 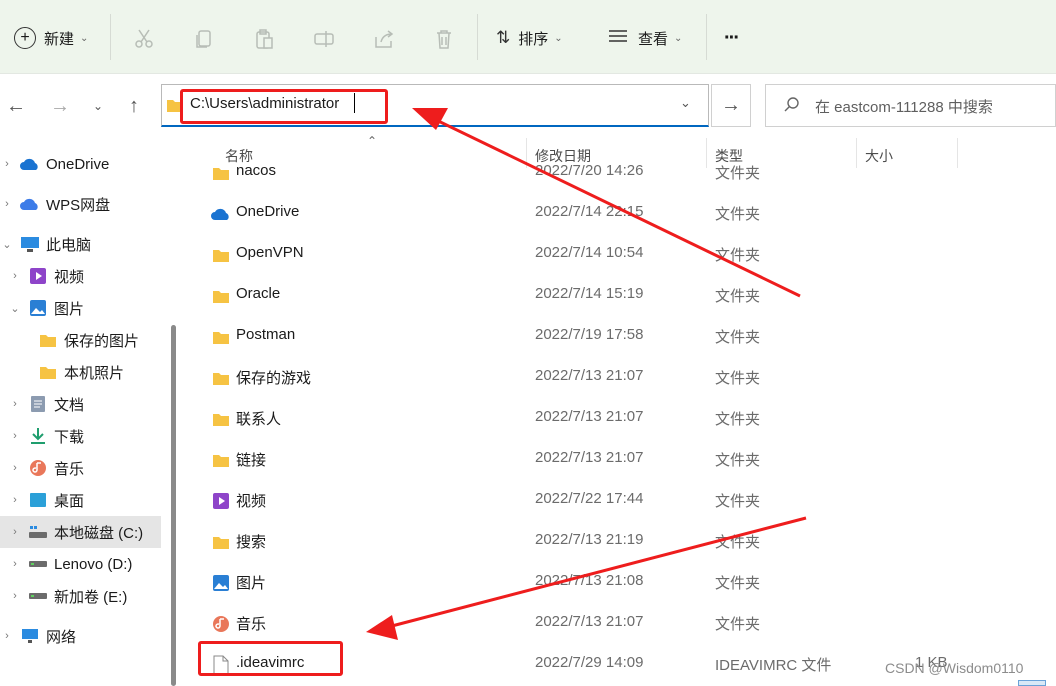 What do you see at coordinates (46, 500) in the screenshot?
I see `sidebar-item-desktop: › 桌面` at bounding box center [46, 500].